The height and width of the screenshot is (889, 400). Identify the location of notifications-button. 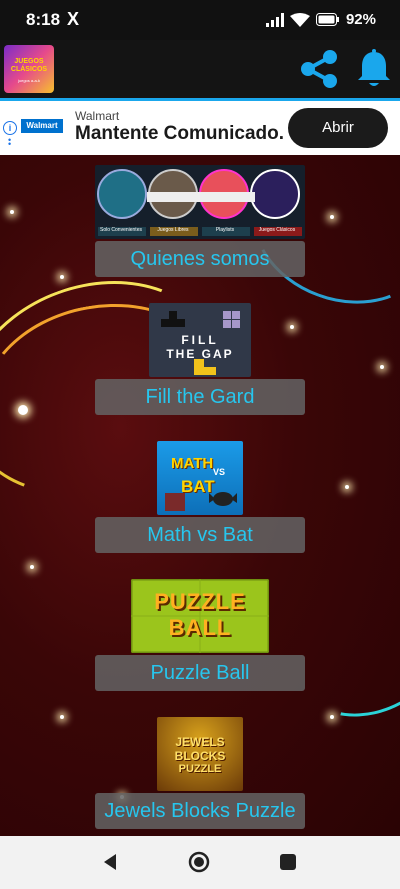
(374, 69).